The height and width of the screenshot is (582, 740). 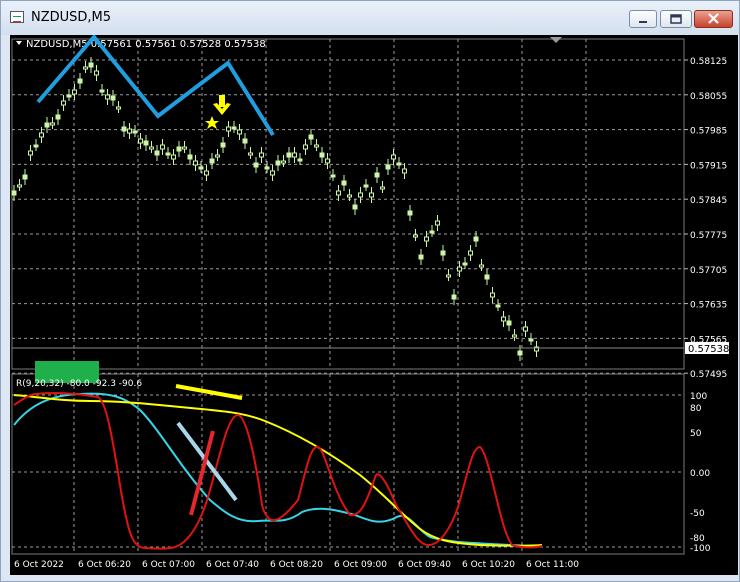 I want to click on star-icon, so click(x=212, y=122).